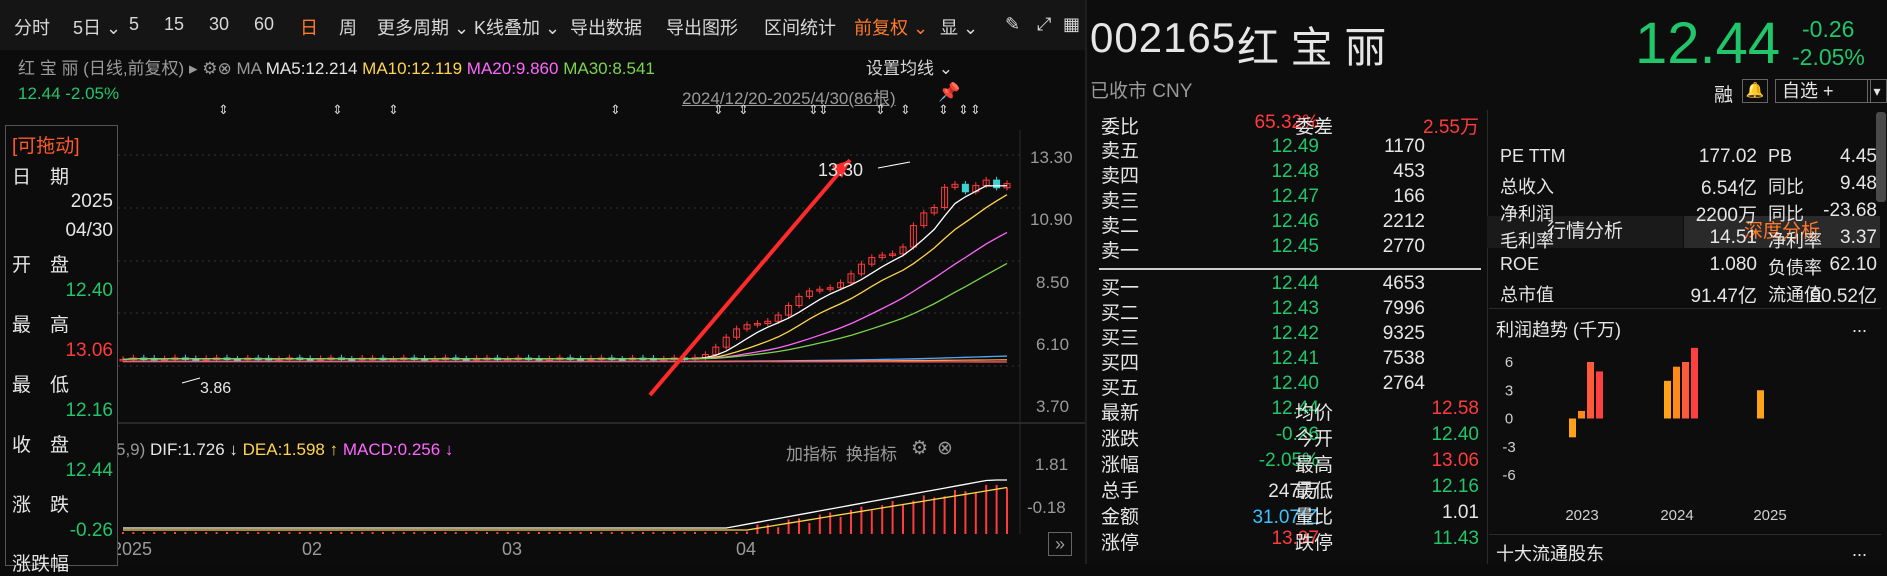 The width and height of the screenshot is (1887, 576). Describe the element at coordinates (1881, 157) in the screenshot. I see `scrollbar` at that location.